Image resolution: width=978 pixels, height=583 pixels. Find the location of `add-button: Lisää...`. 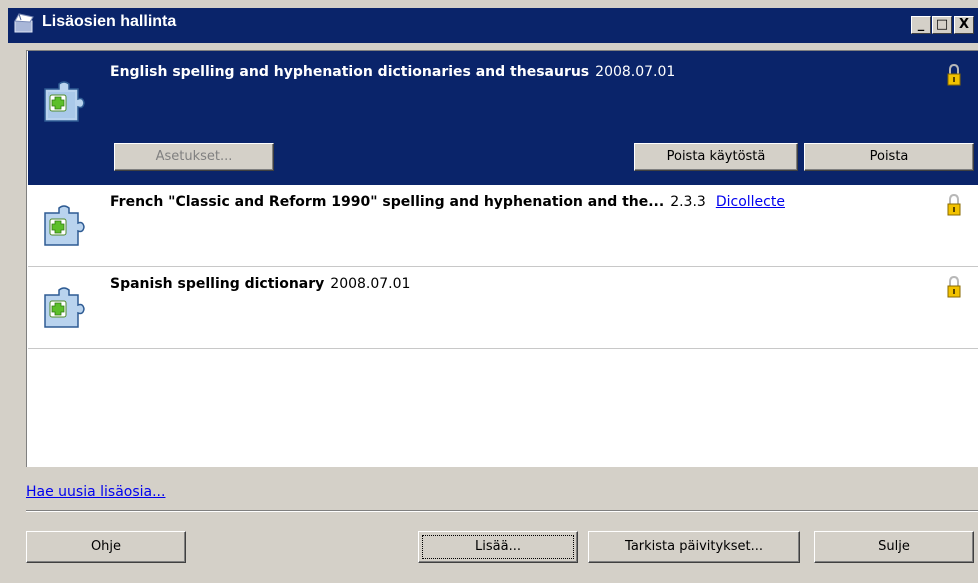

add-button: Lisää... is located at coordinates (498, 547).